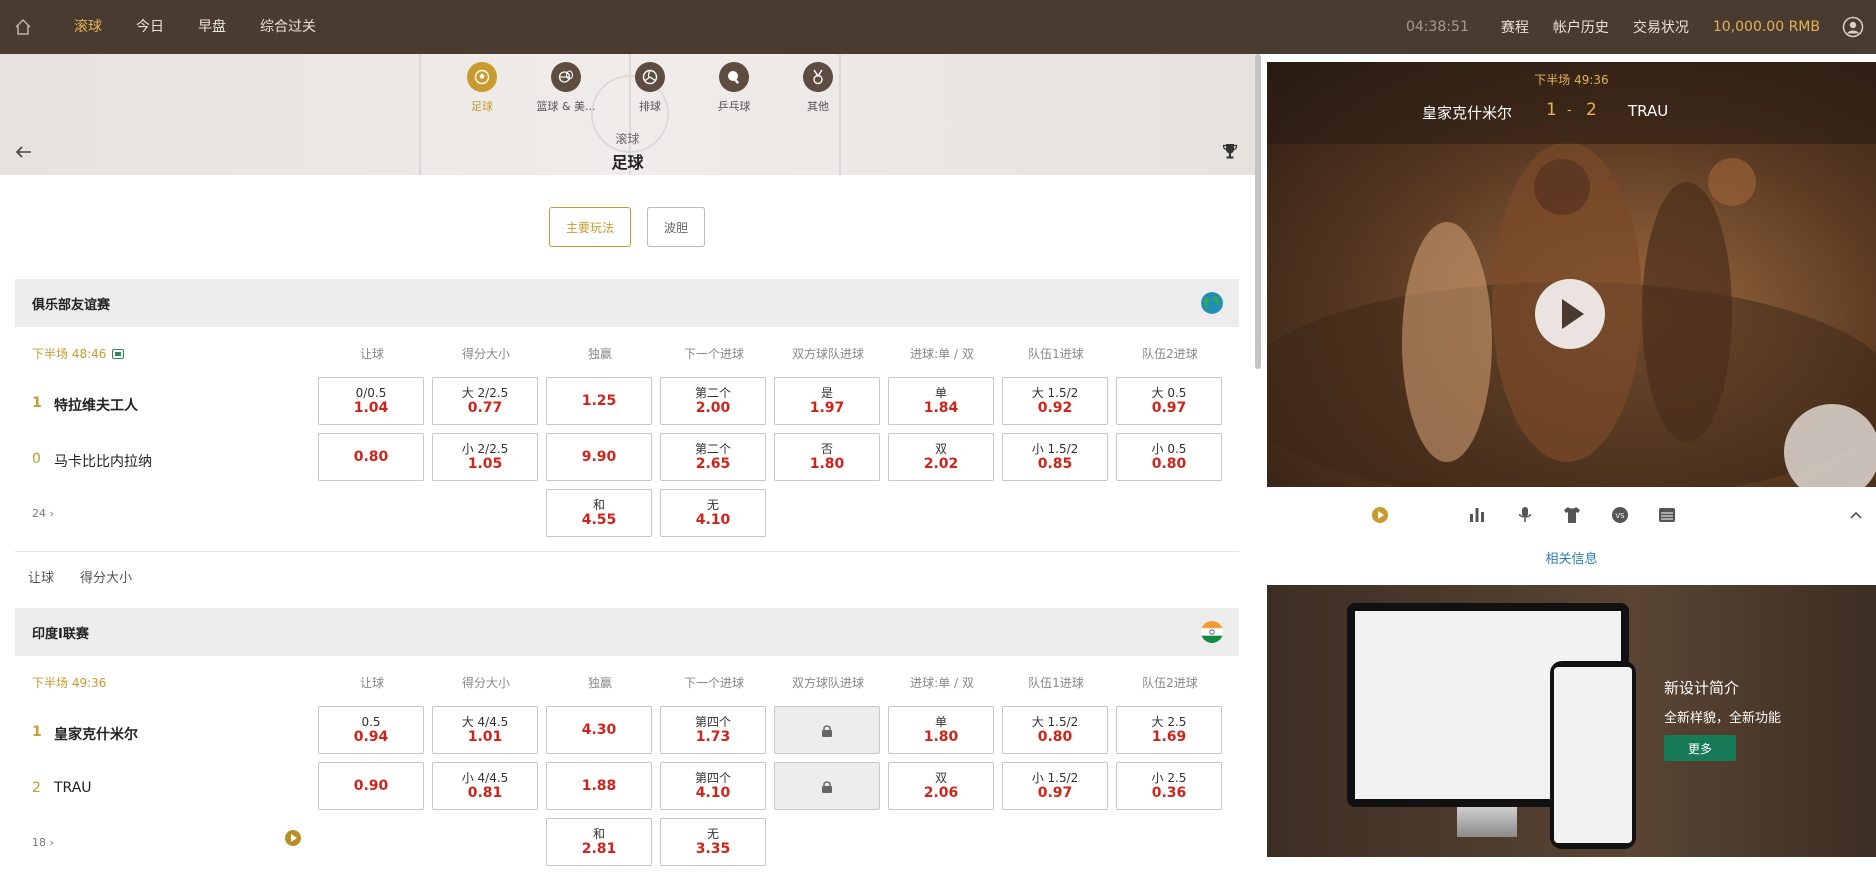  I want to click on odds-cell: 小 1.5/2 0.97, so click(1055, 786).